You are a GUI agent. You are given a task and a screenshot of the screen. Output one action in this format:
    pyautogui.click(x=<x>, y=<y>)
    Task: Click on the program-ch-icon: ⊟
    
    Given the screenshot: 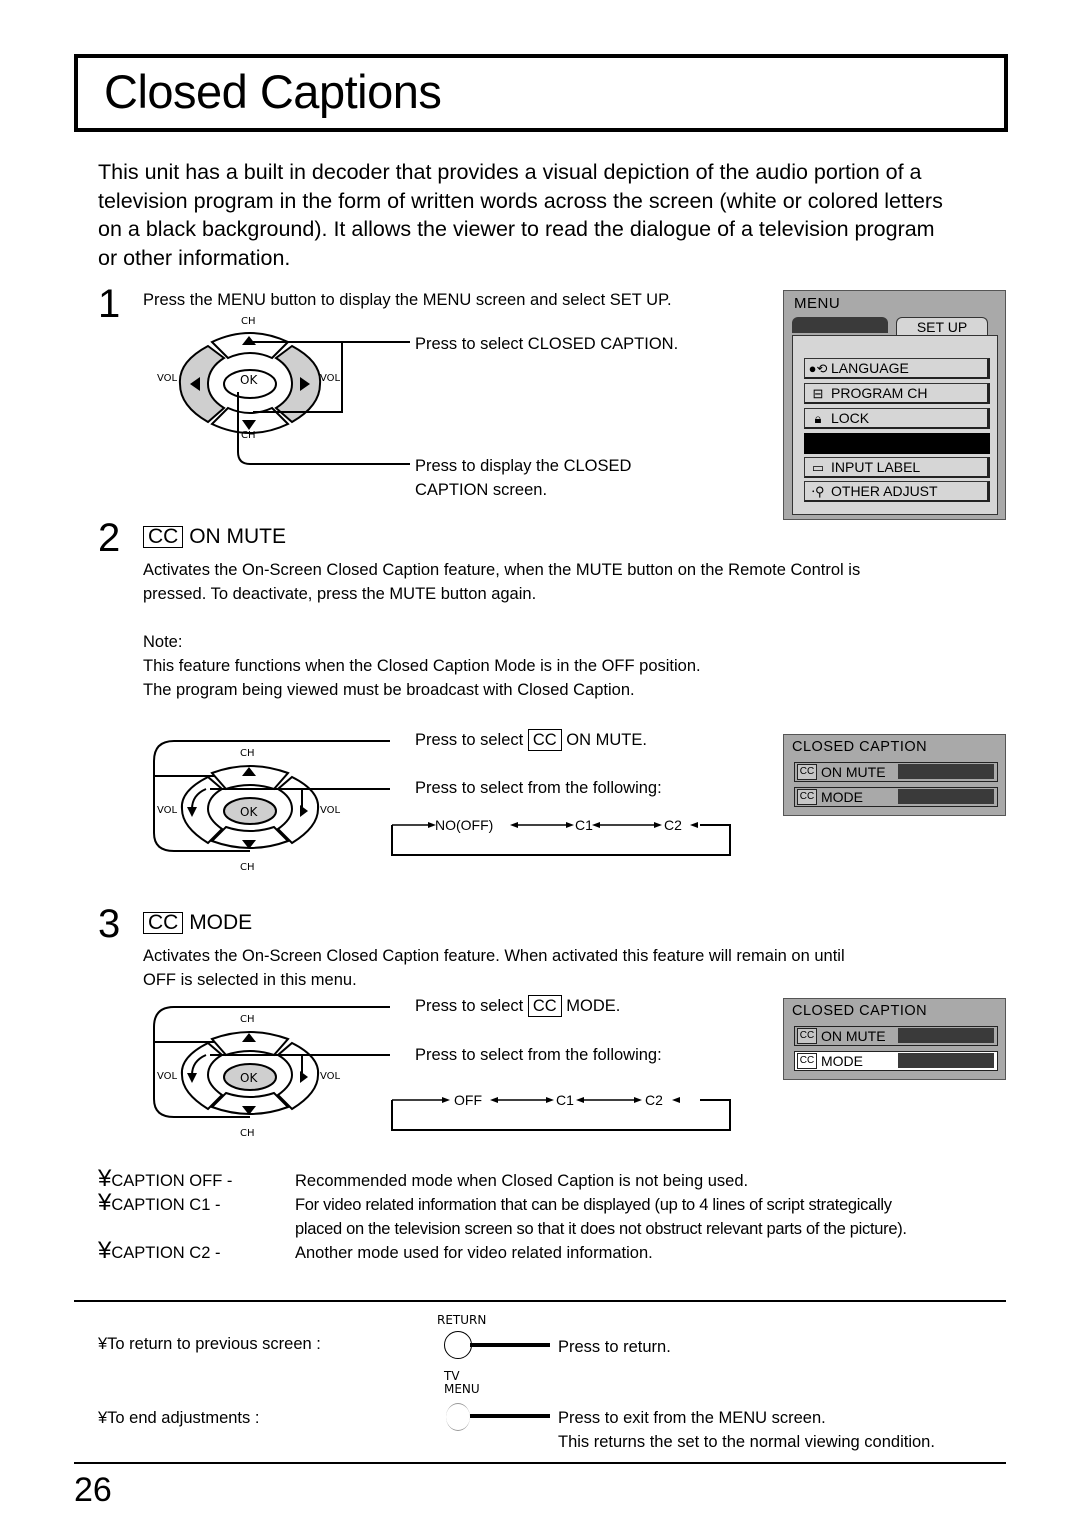 What is the action you would take?
    pyautogui.click(x=818, y=393)
    